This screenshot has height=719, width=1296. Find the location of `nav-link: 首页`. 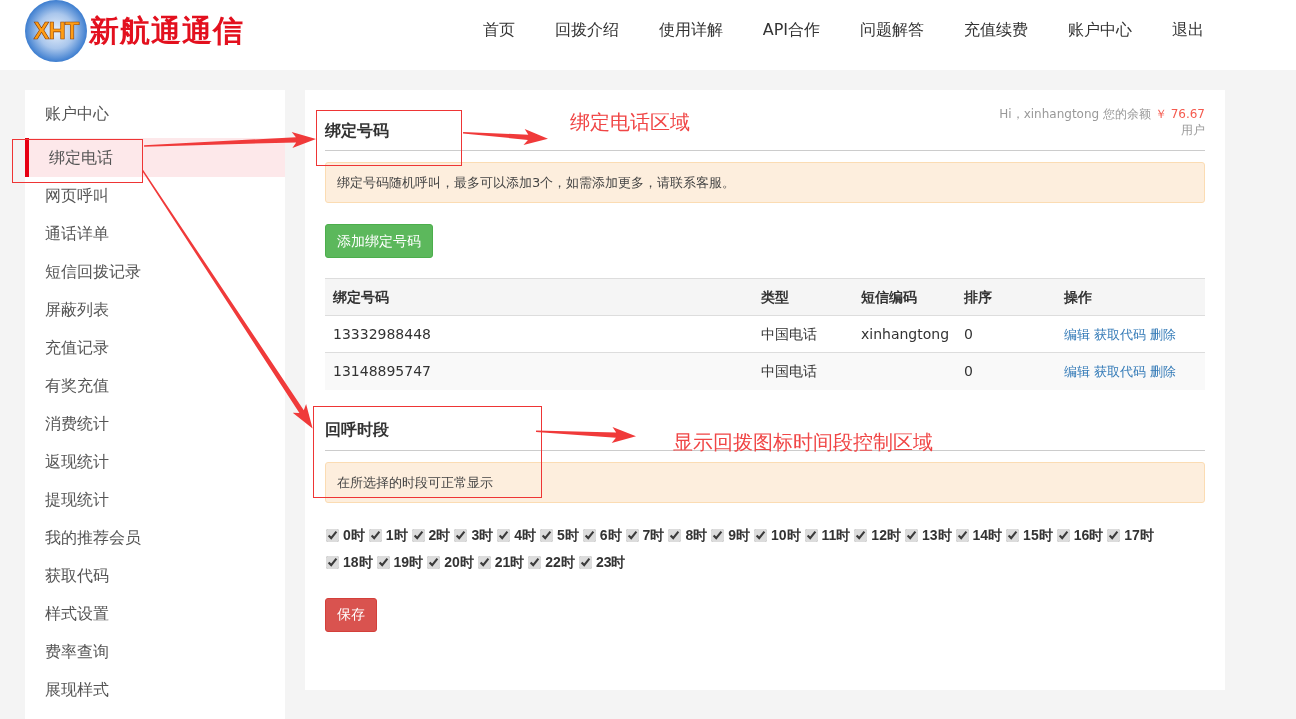

nav-link: 首页 is located at coordinates (498, 30).